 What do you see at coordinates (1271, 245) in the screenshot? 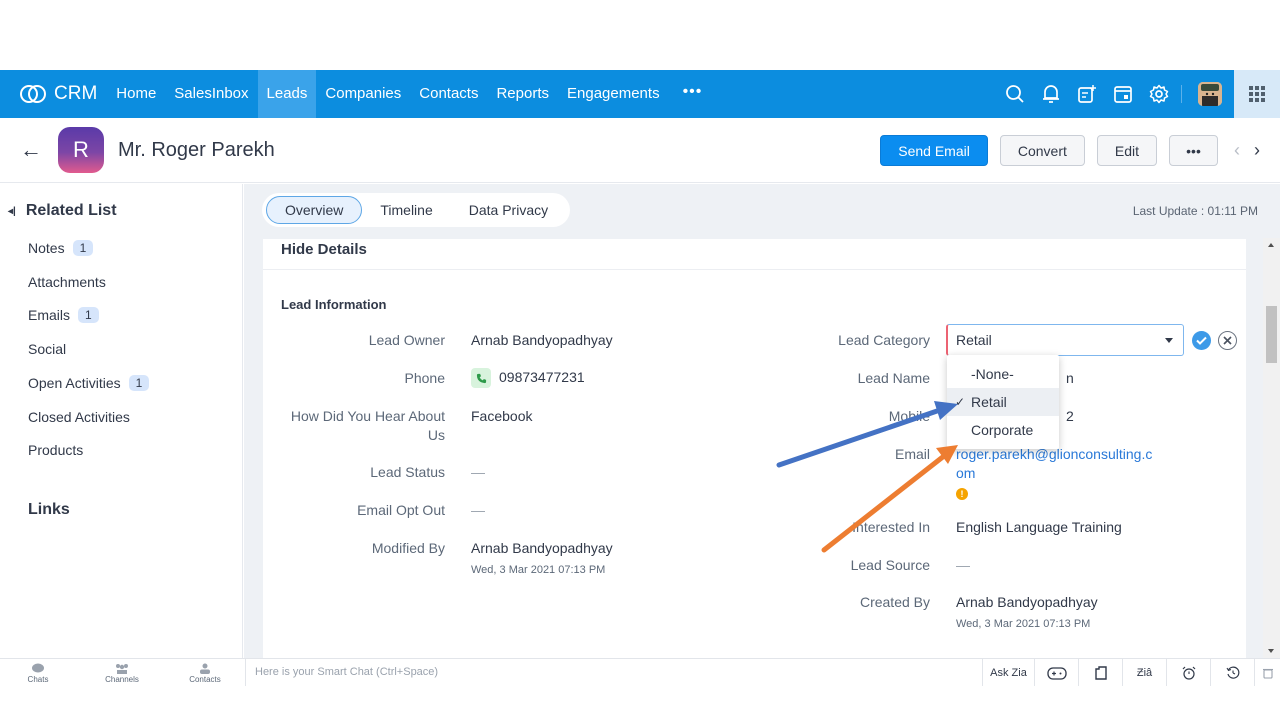
I see `scroll-up-icon` at bounding box center [1271, 245].